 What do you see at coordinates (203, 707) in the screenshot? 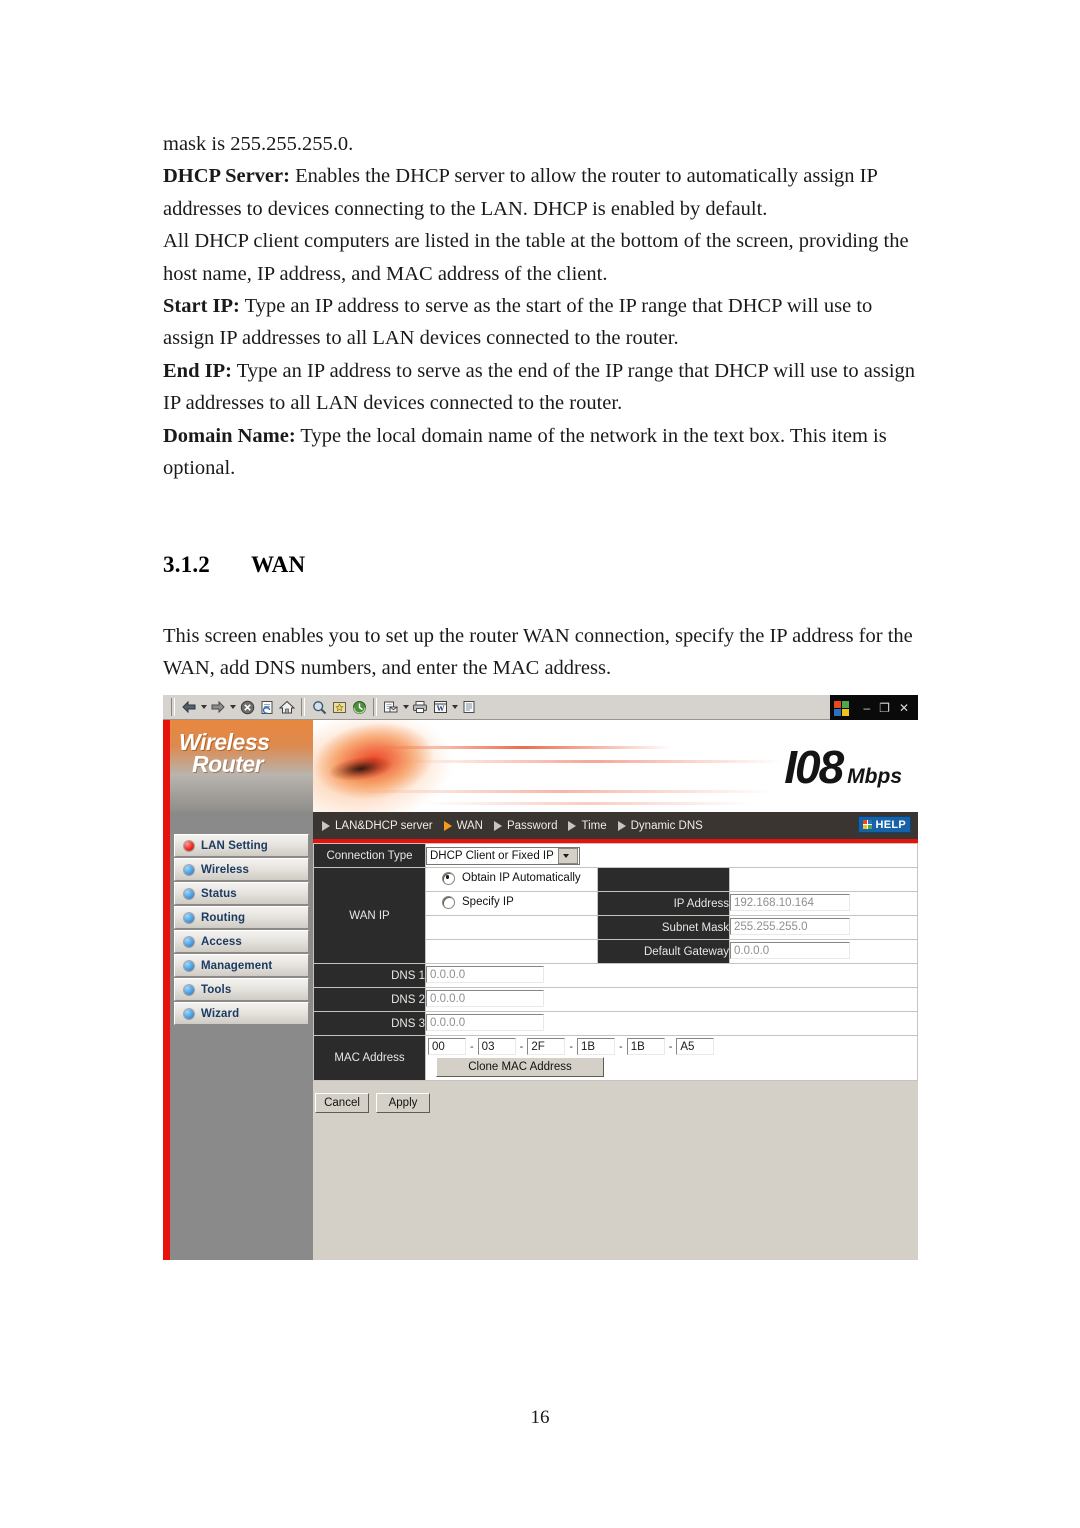
I see `back-dropdown-icon` at bounding box center [203, 707].